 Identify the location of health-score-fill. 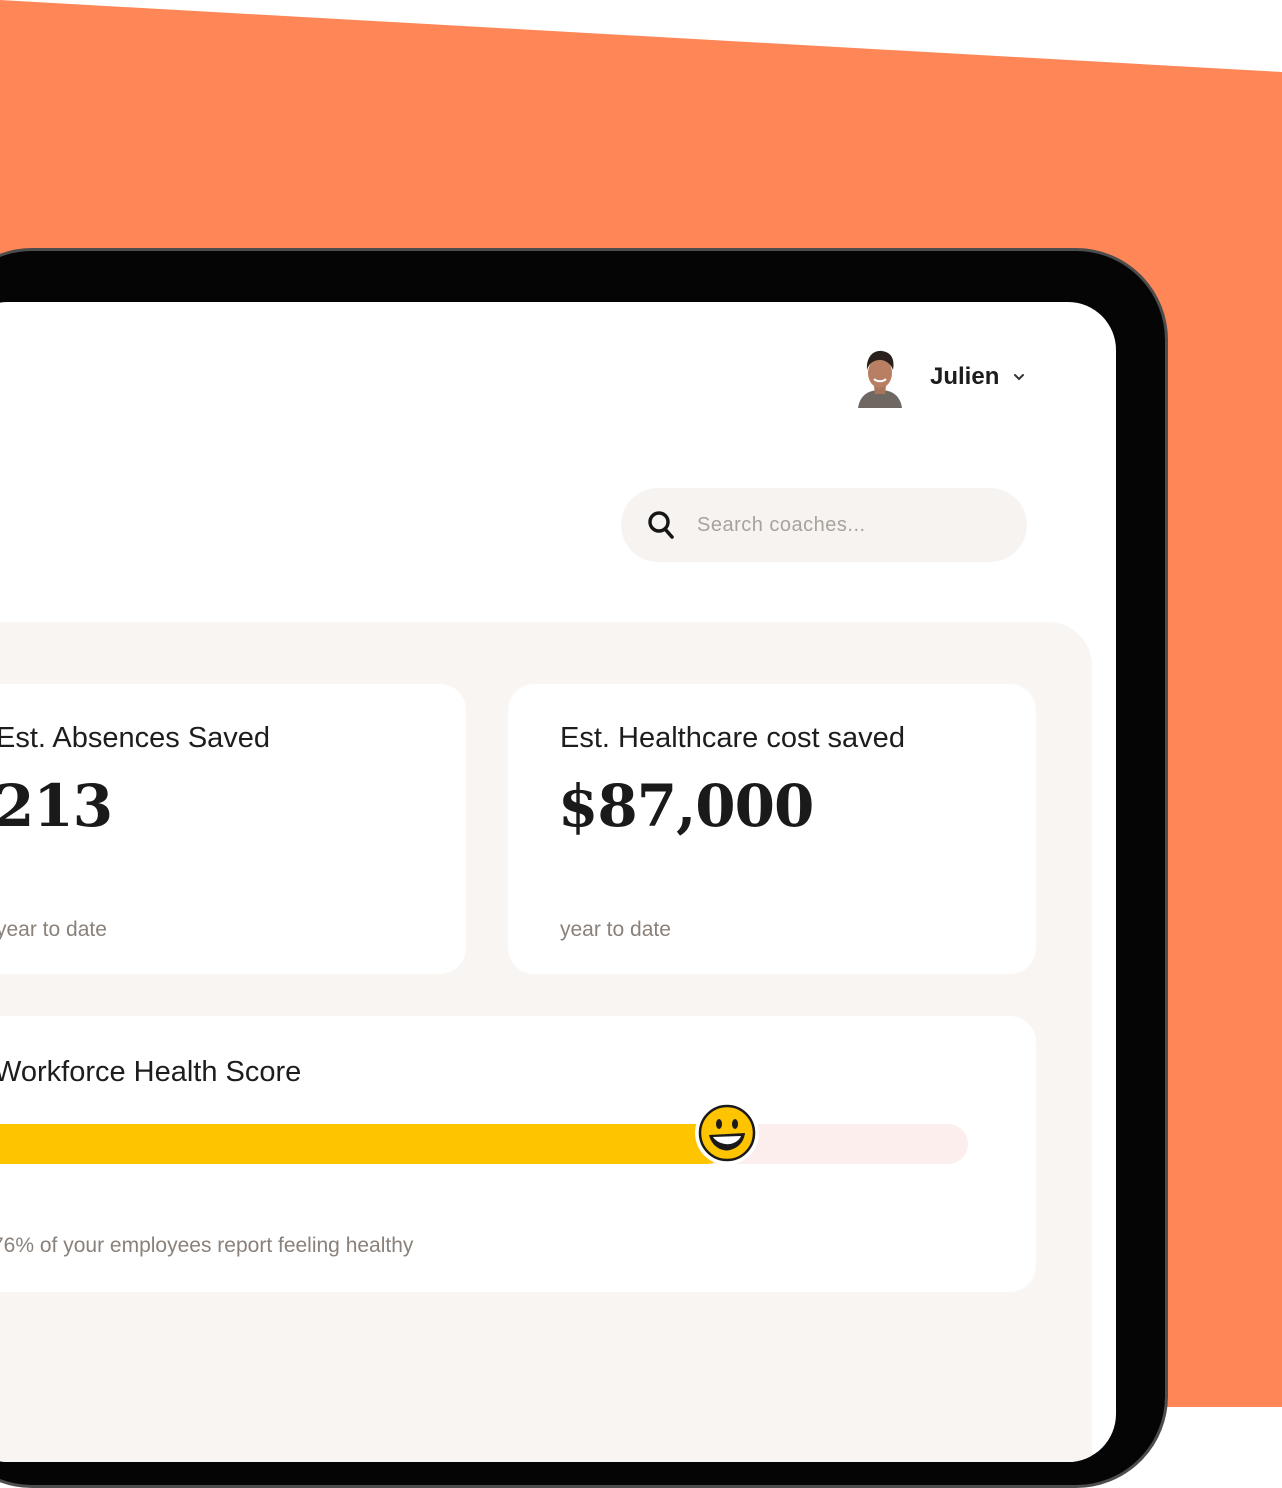
(364, 1144).